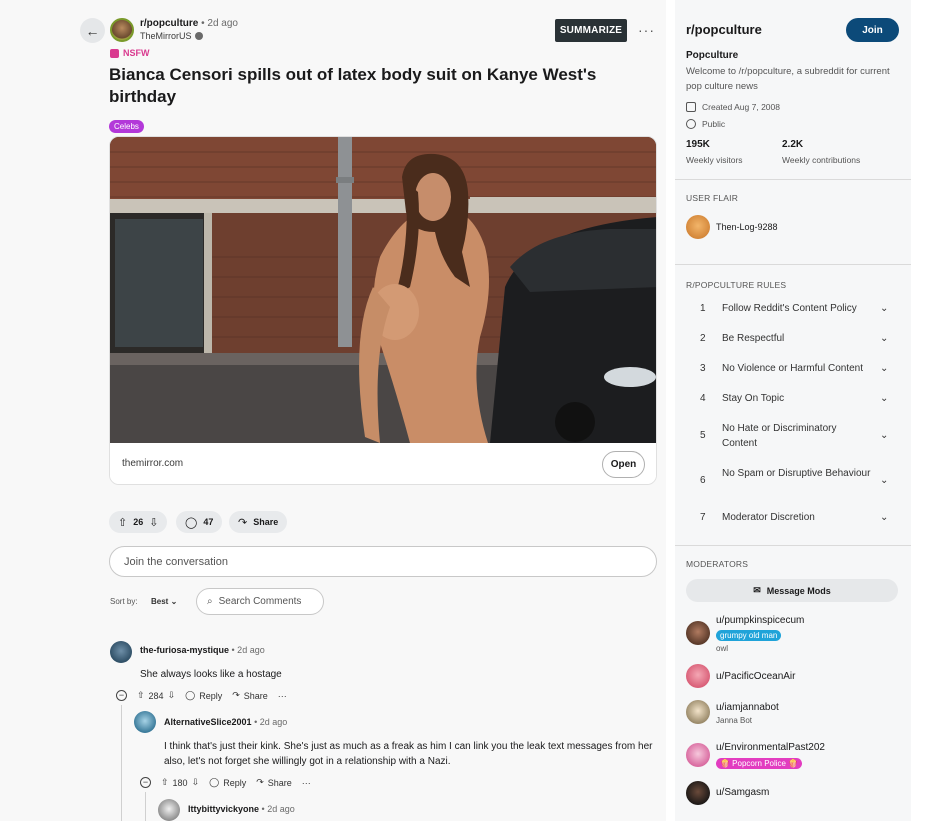  Describe the element at coordinates (747, 707) in the screenshot. I see `moderator-name: u/iamjannabot` at that location.